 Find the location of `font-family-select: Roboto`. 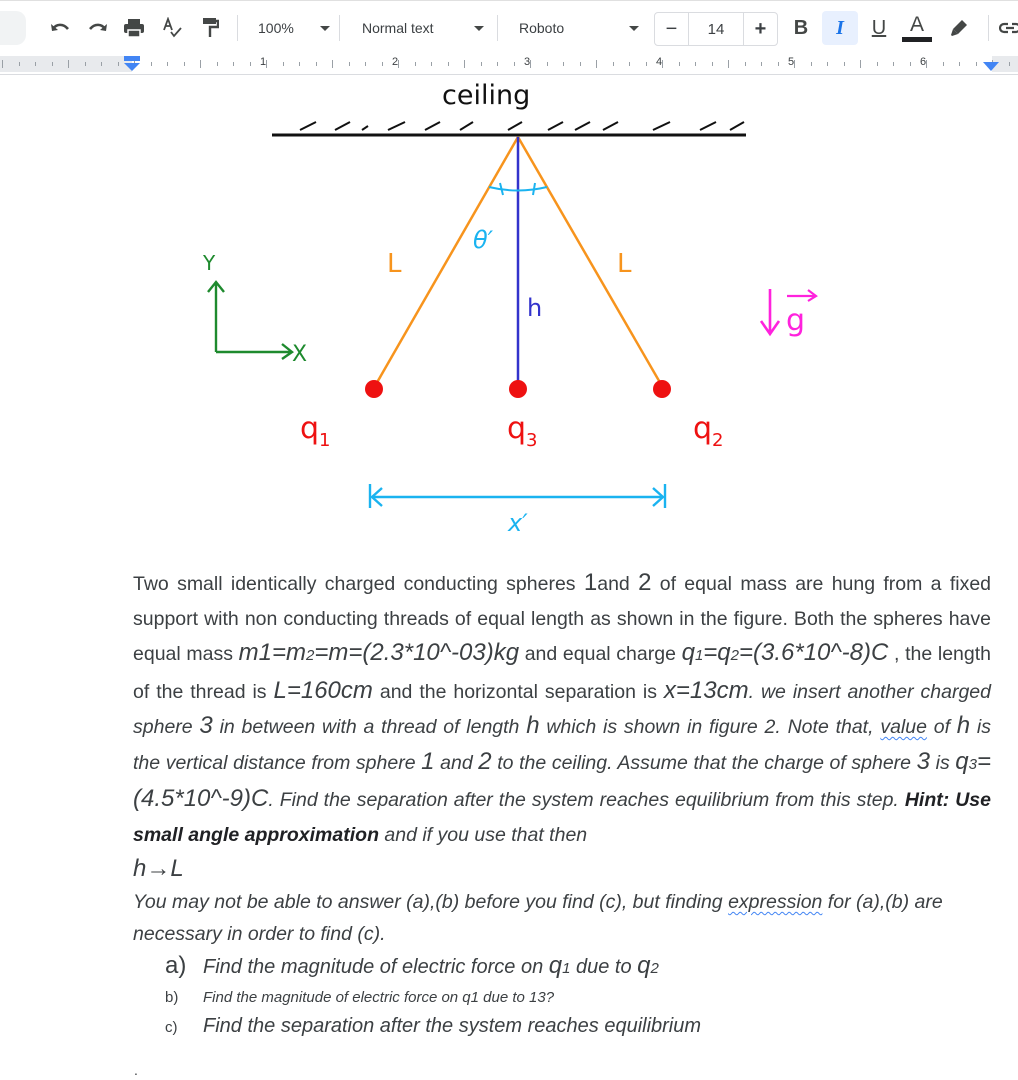

font-family-select: Roboto is located at coordinates (580, 28).